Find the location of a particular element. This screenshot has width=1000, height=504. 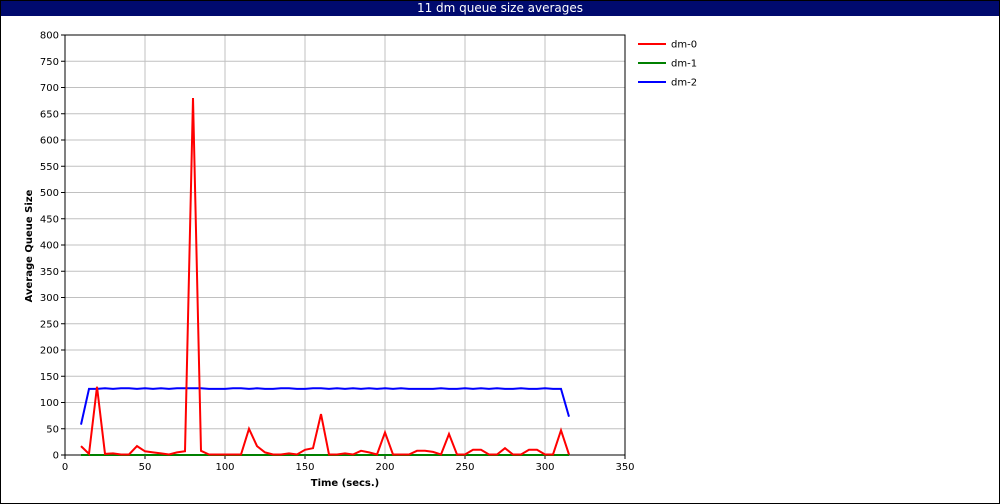

y-tick-label: 800 is located at coordinates (49, 36).